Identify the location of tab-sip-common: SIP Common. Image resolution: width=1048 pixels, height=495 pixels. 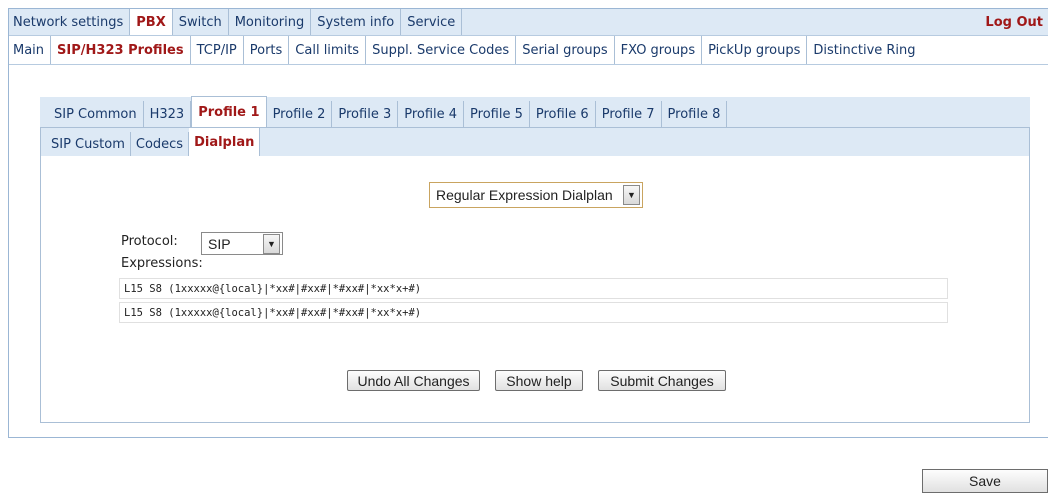
(92, 114).